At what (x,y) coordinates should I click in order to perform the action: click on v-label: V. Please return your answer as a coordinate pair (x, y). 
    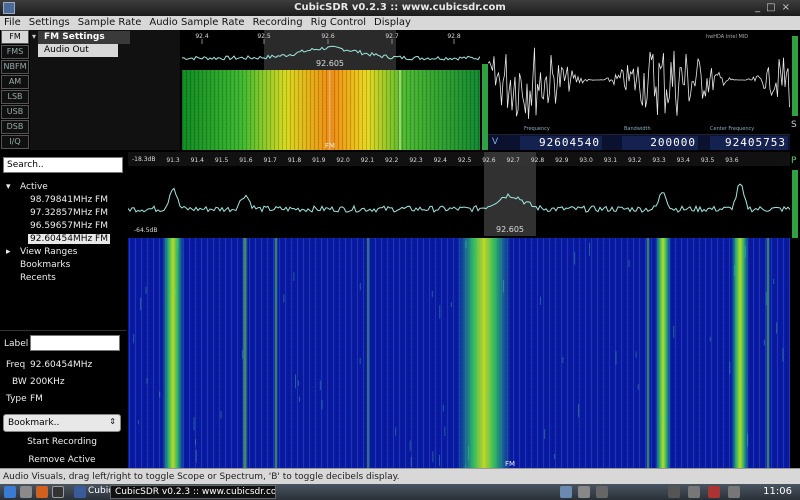
    Looking at the image, I should click on (495, 142).